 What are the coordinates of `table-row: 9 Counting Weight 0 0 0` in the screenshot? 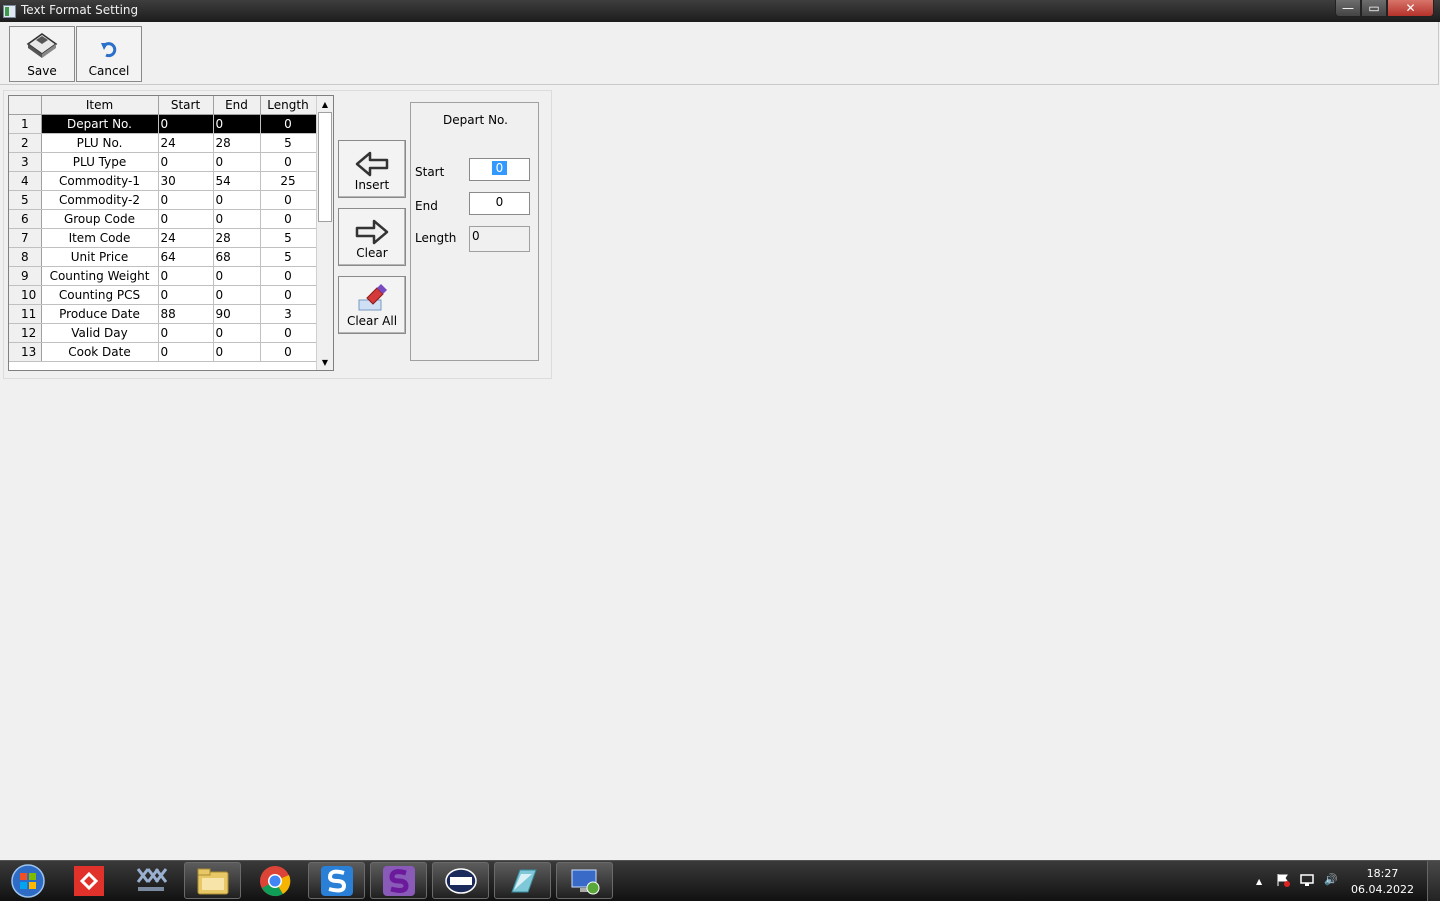 It's located at (163, 276).